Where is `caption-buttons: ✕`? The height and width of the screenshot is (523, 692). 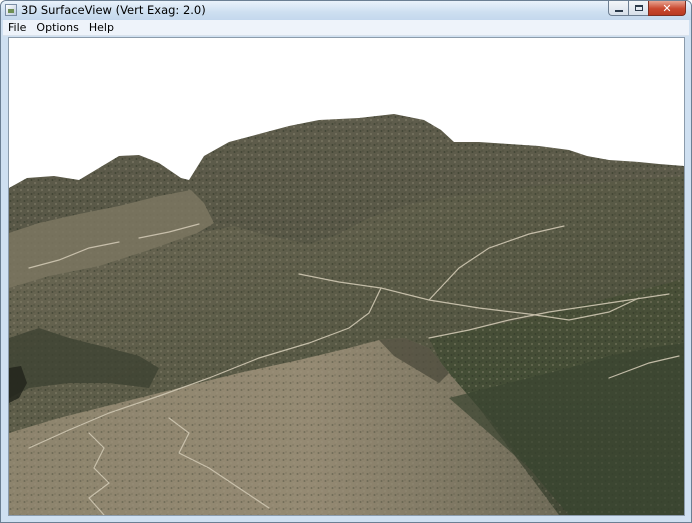
caption-buttons: ✕ is located at coordinates (647, 9).